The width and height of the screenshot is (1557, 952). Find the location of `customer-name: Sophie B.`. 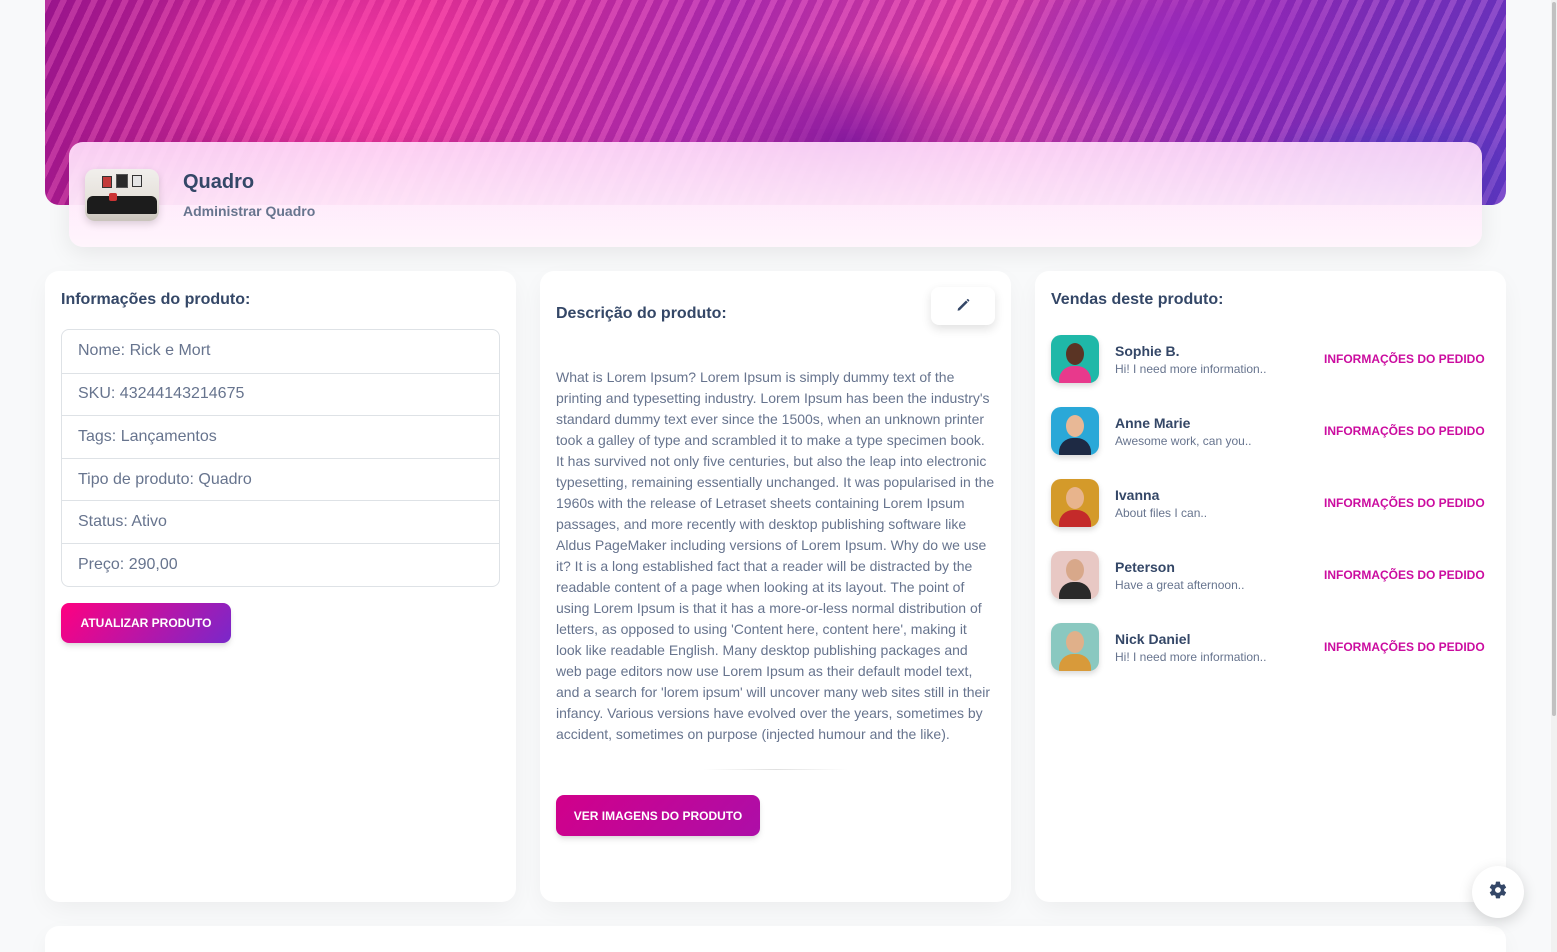

customer-name: Sophie B. is located at coordinates (1147, 350).